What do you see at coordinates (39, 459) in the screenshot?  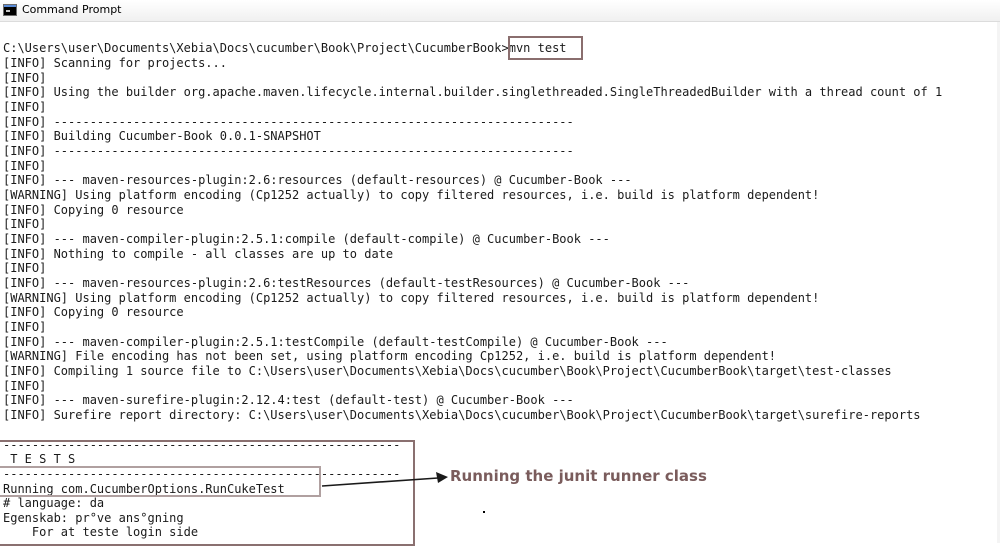 I see `tests-header: T E S T S` at bounding box center [39, 459].